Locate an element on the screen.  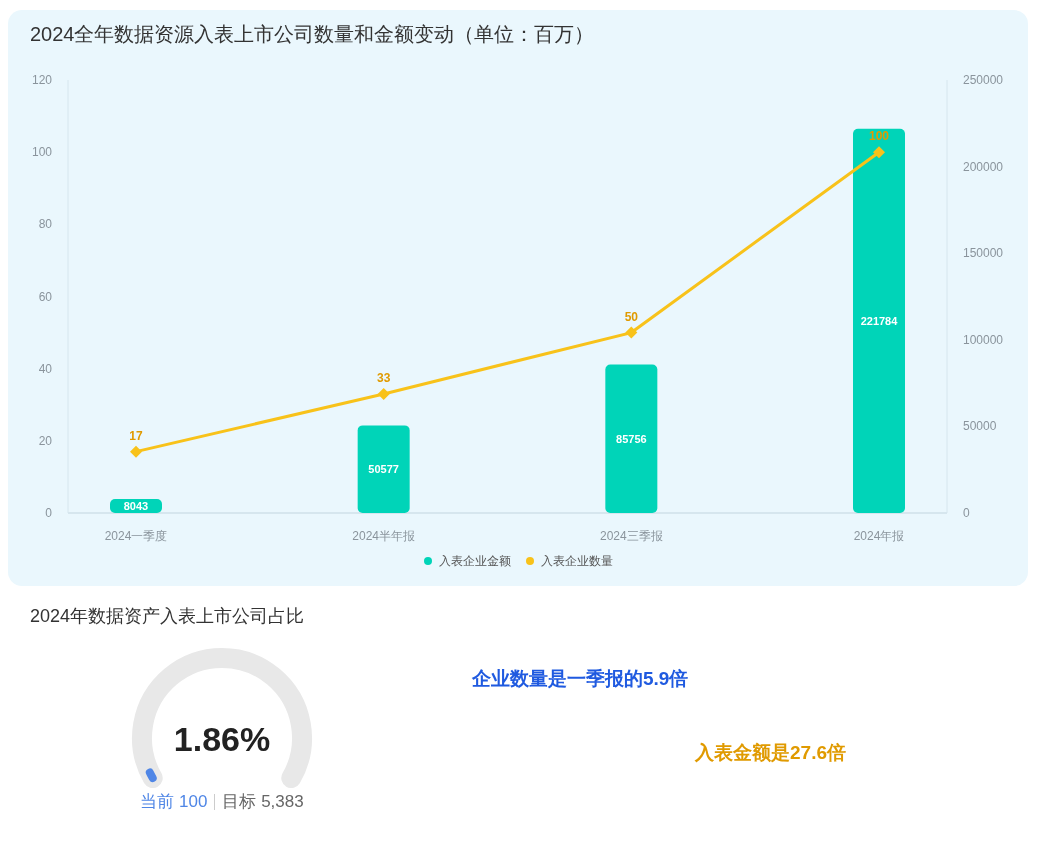
category-label: 2024三季报 is located at coordinates (631, 536).